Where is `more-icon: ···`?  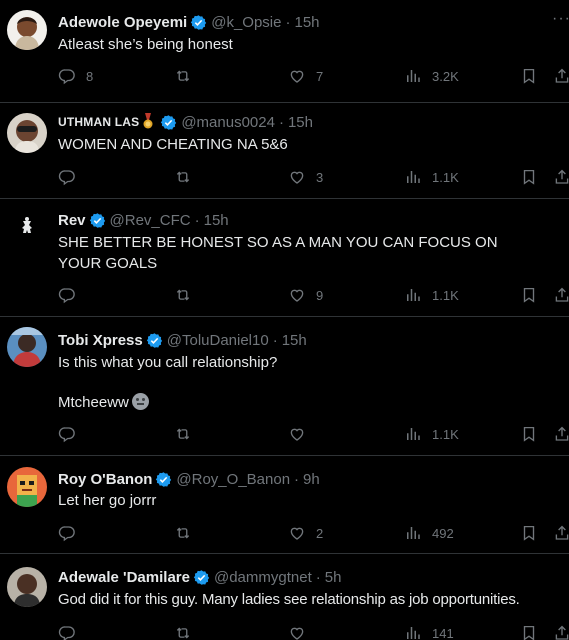 more-icon: ··· is located at coordinates (560, 19).